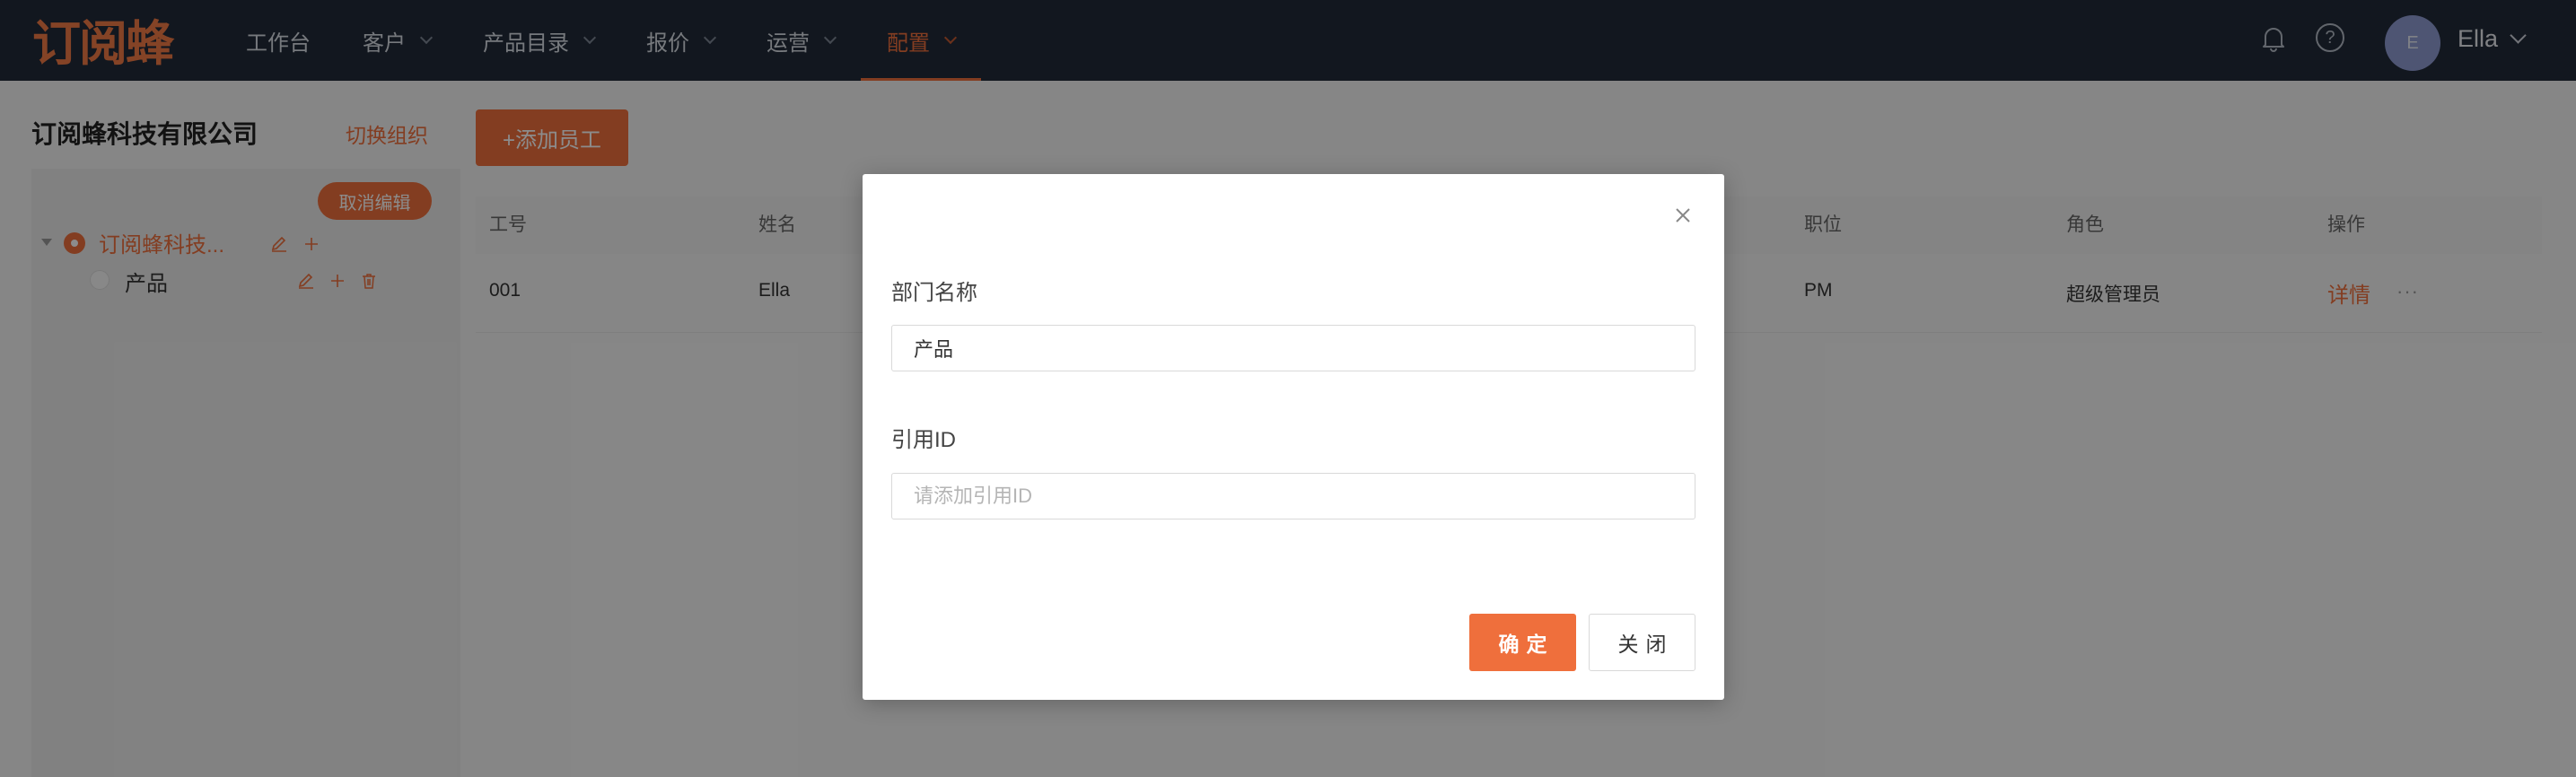  Describe the element at coordinates (1293, 496) in the screenshot. I see `ref-id-input` at that location.